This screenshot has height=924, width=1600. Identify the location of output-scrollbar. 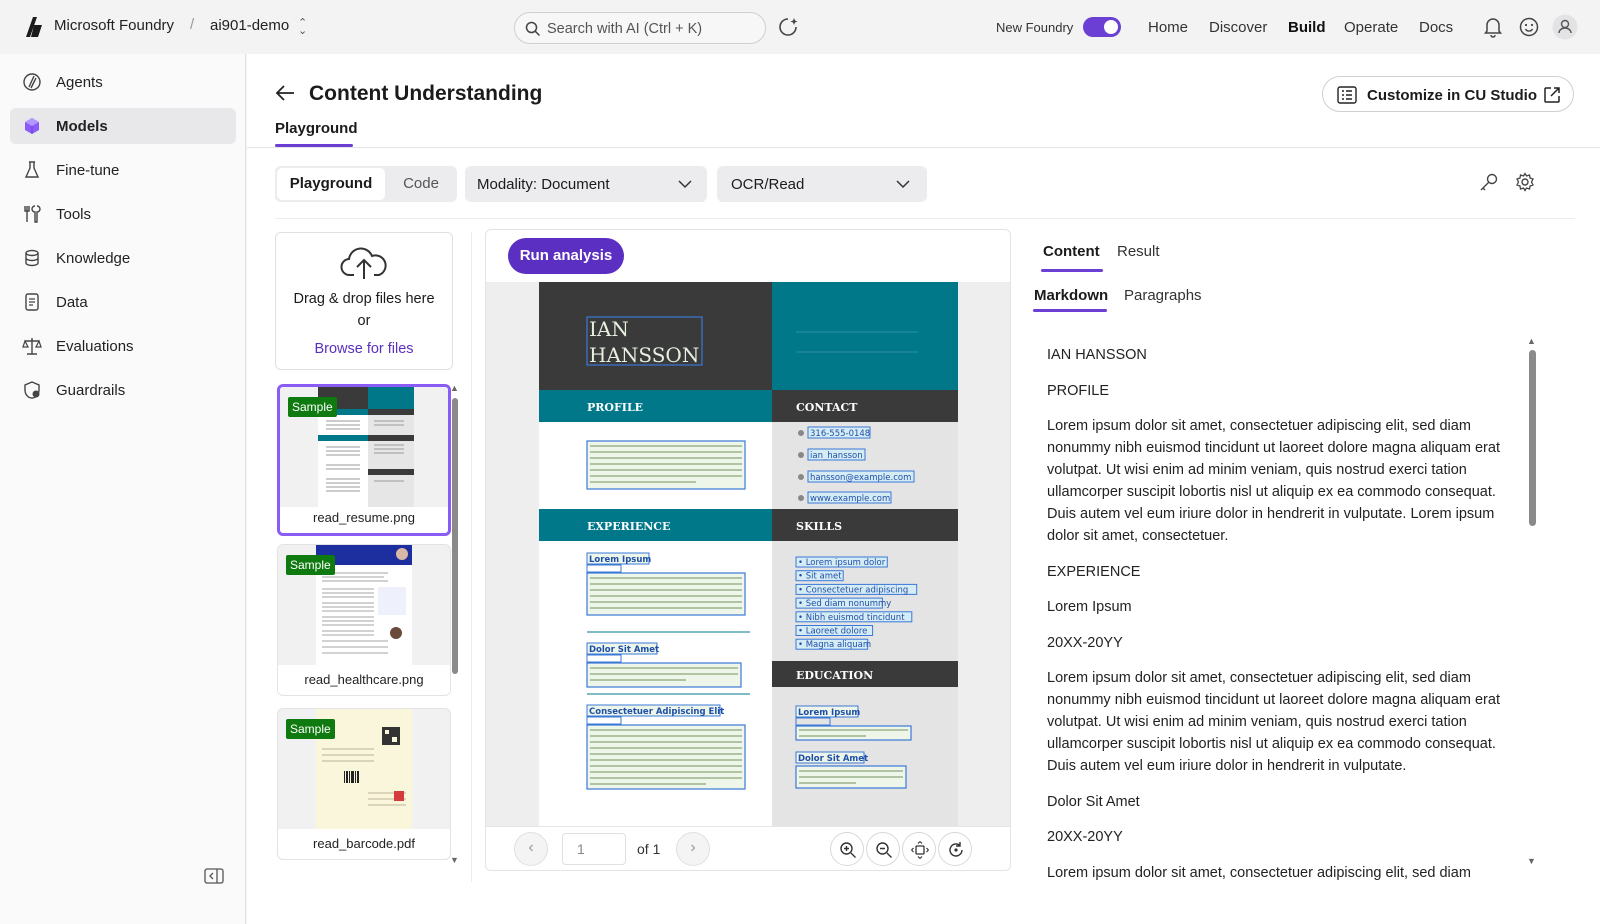
(1532, 438).